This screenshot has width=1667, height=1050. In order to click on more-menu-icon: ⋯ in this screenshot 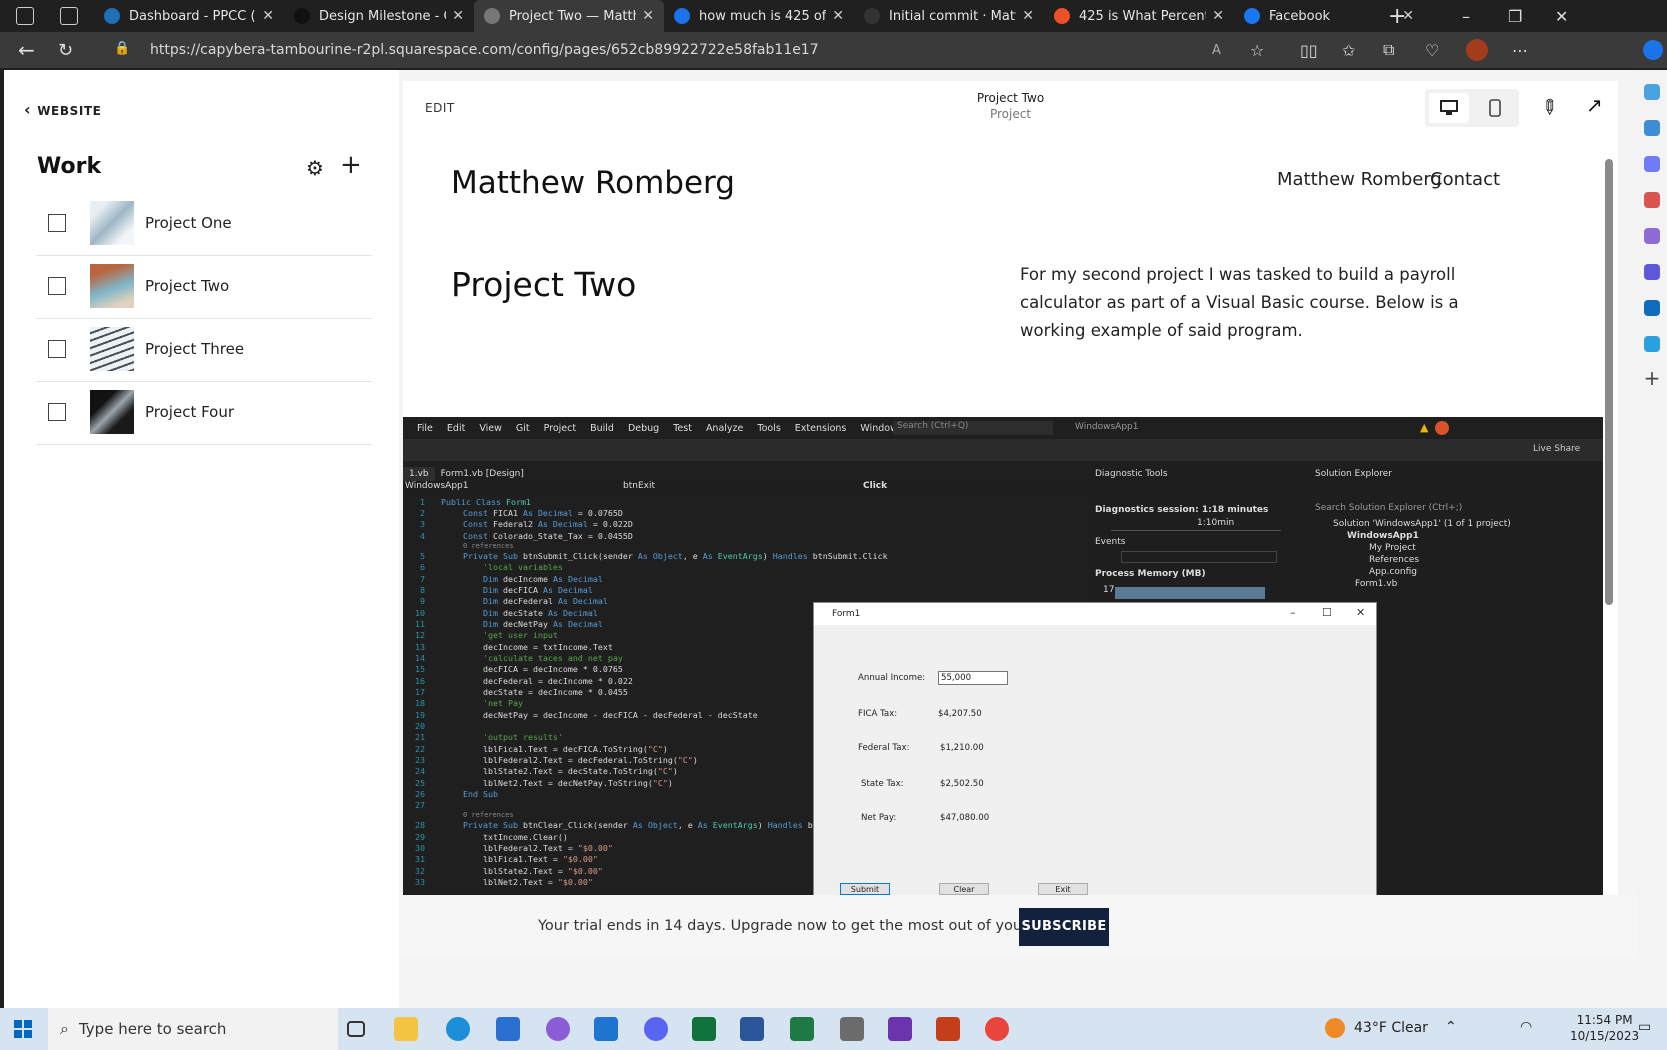, I will do `click(1520, 50)`.